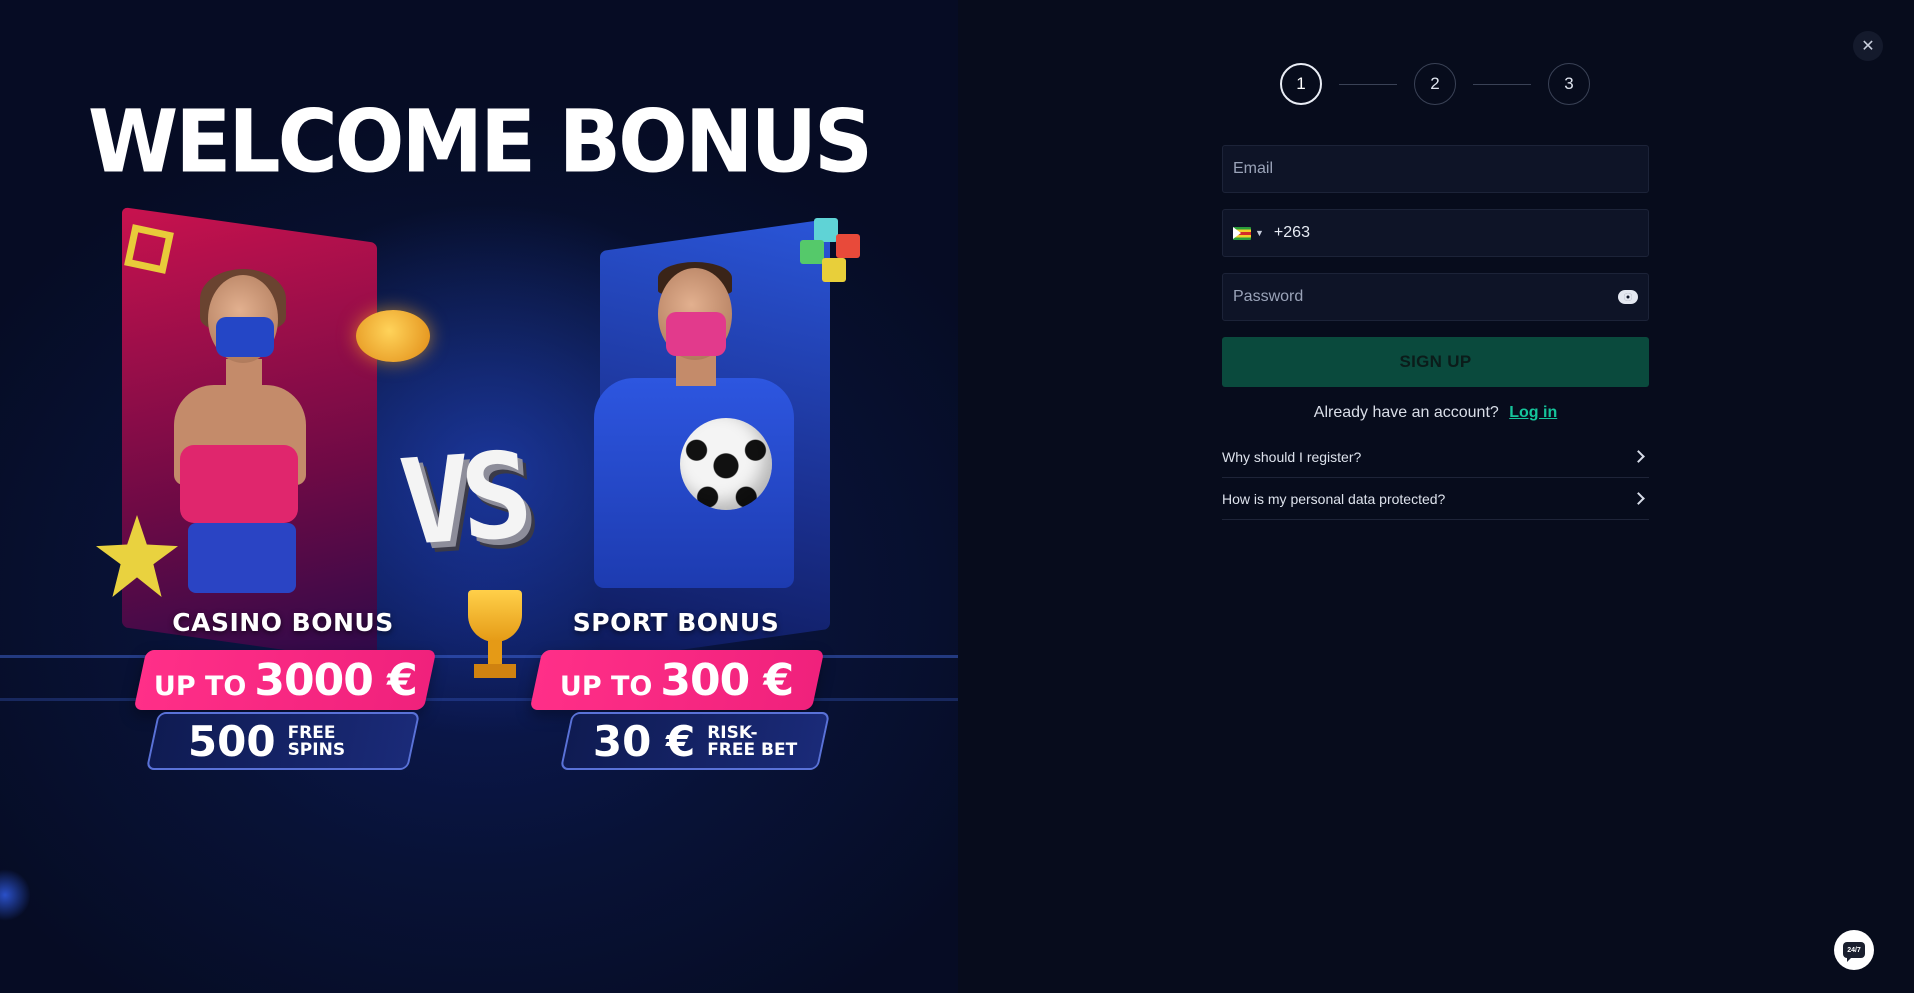 The width and height of the screenshot is (1914, 993). What do you see at coordinates (1301, 84) in the screenshot?
I see `step-1: 1` at bounding box center [1301, 84].